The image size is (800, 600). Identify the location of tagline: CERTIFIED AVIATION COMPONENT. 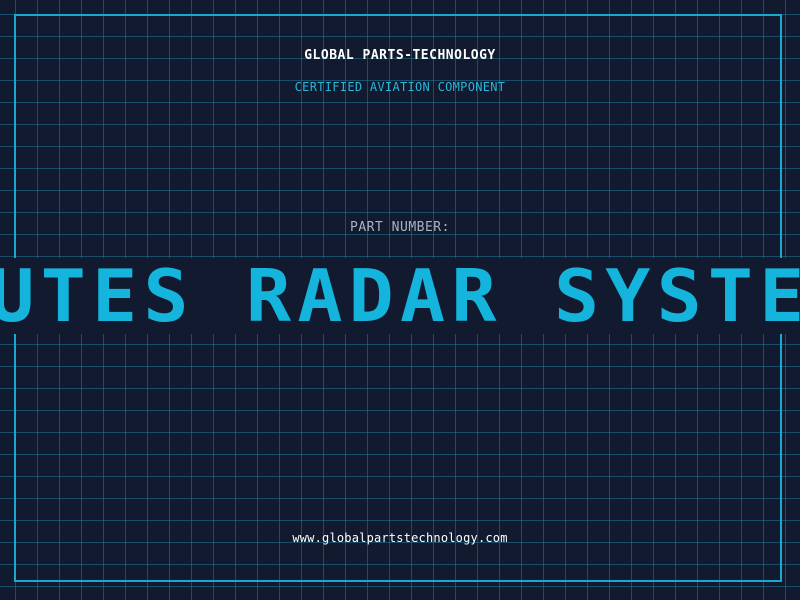
(400, 87).